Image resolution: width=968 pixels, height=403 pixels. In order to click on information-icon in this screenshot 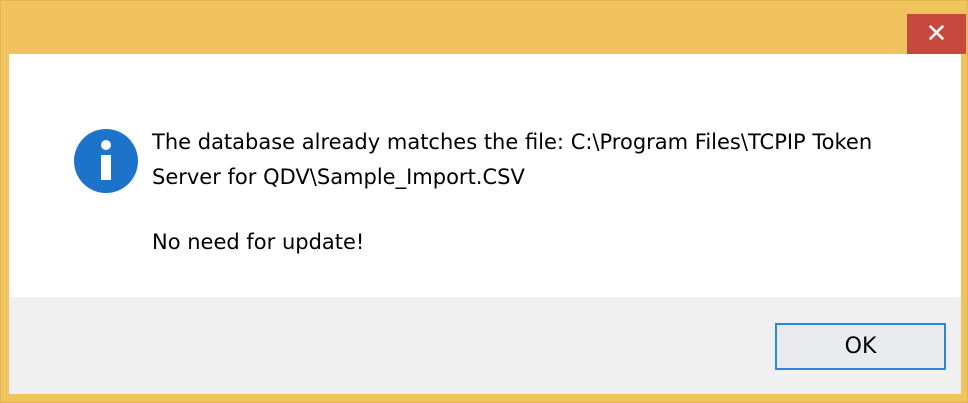, I will do `click(106, 161)`.